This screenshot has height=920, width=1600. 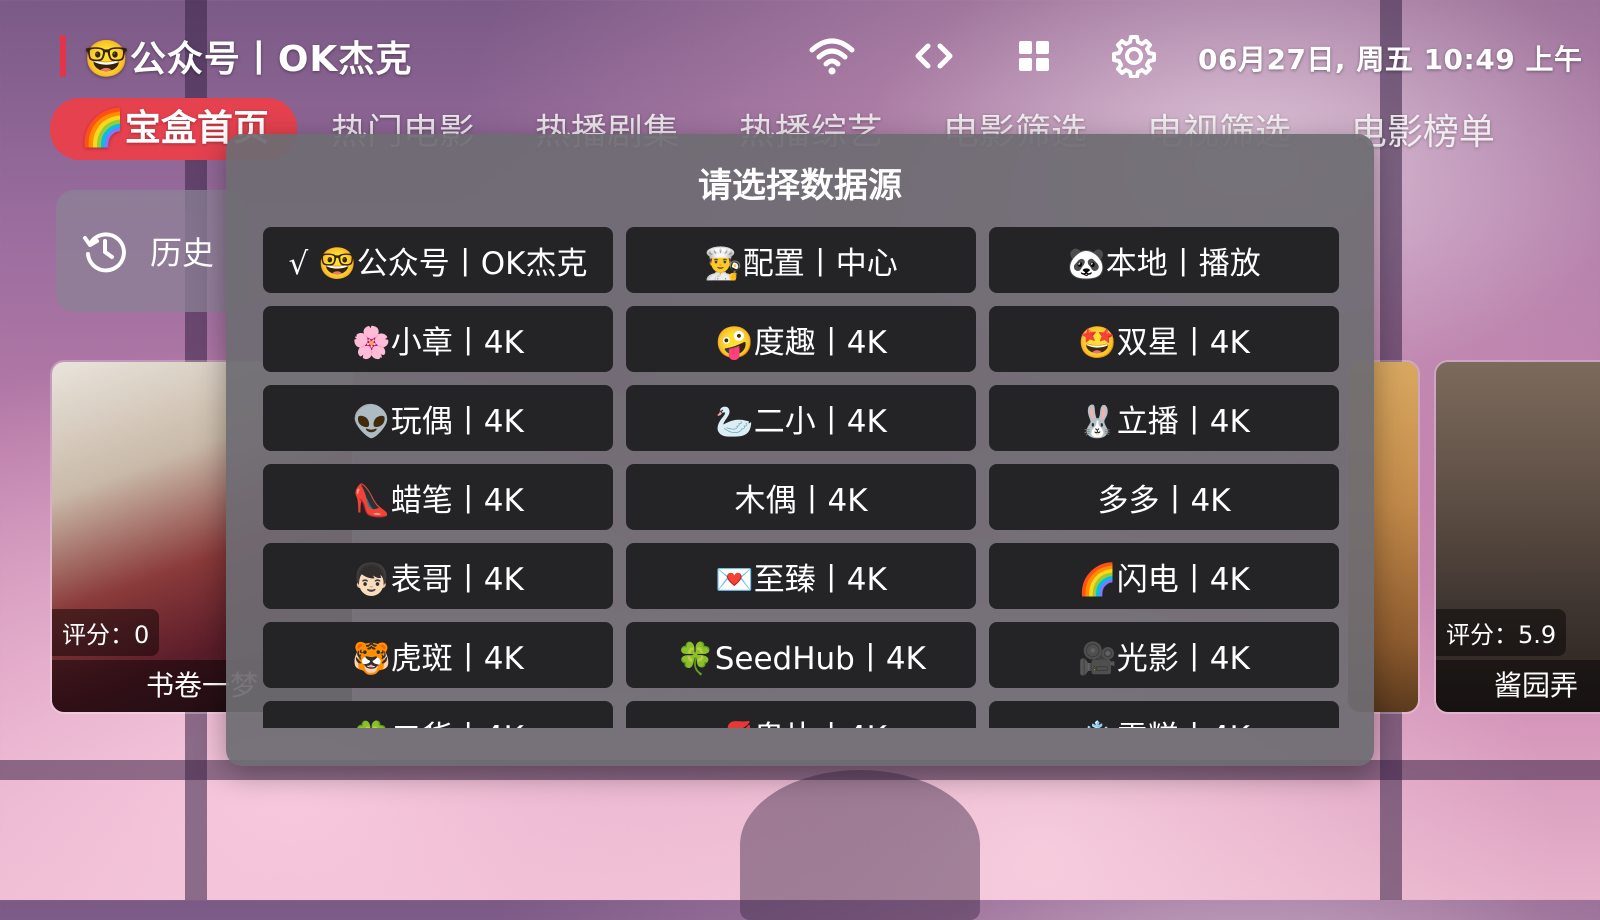 What do you see at coordinates (801, 576) in the screenshot?
I see `source-item: 💌至臻丨4K` at bounding box center [801, 576].